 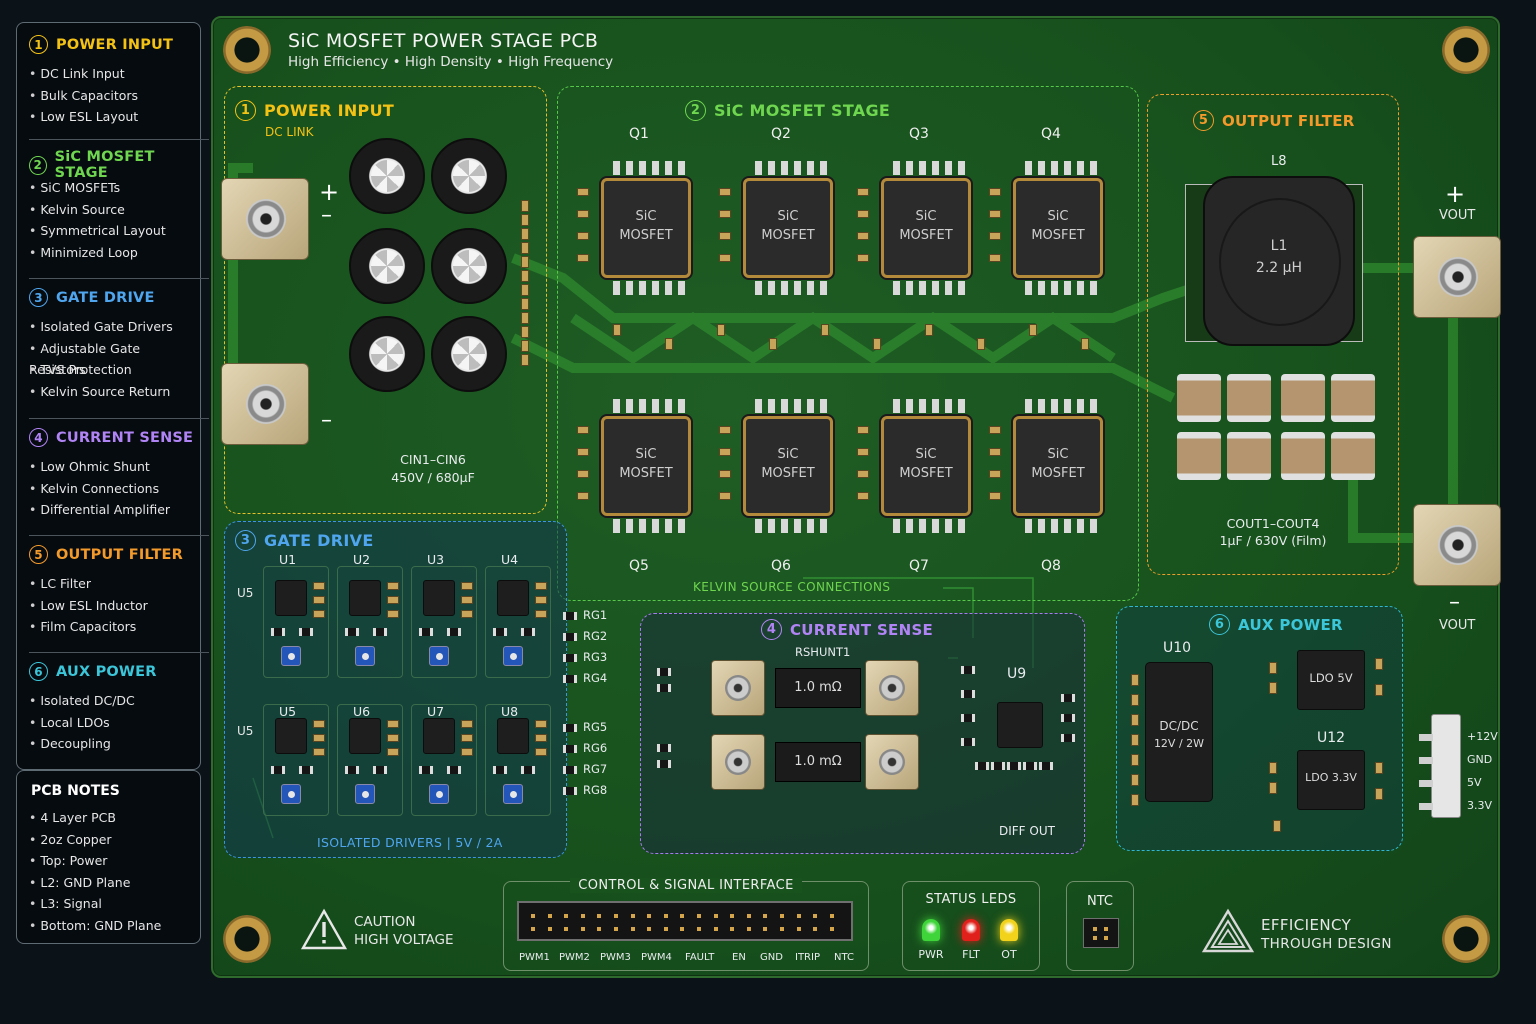 I want to click on zone-title-text: GATE DRIVE, so click(x=319, y=540).